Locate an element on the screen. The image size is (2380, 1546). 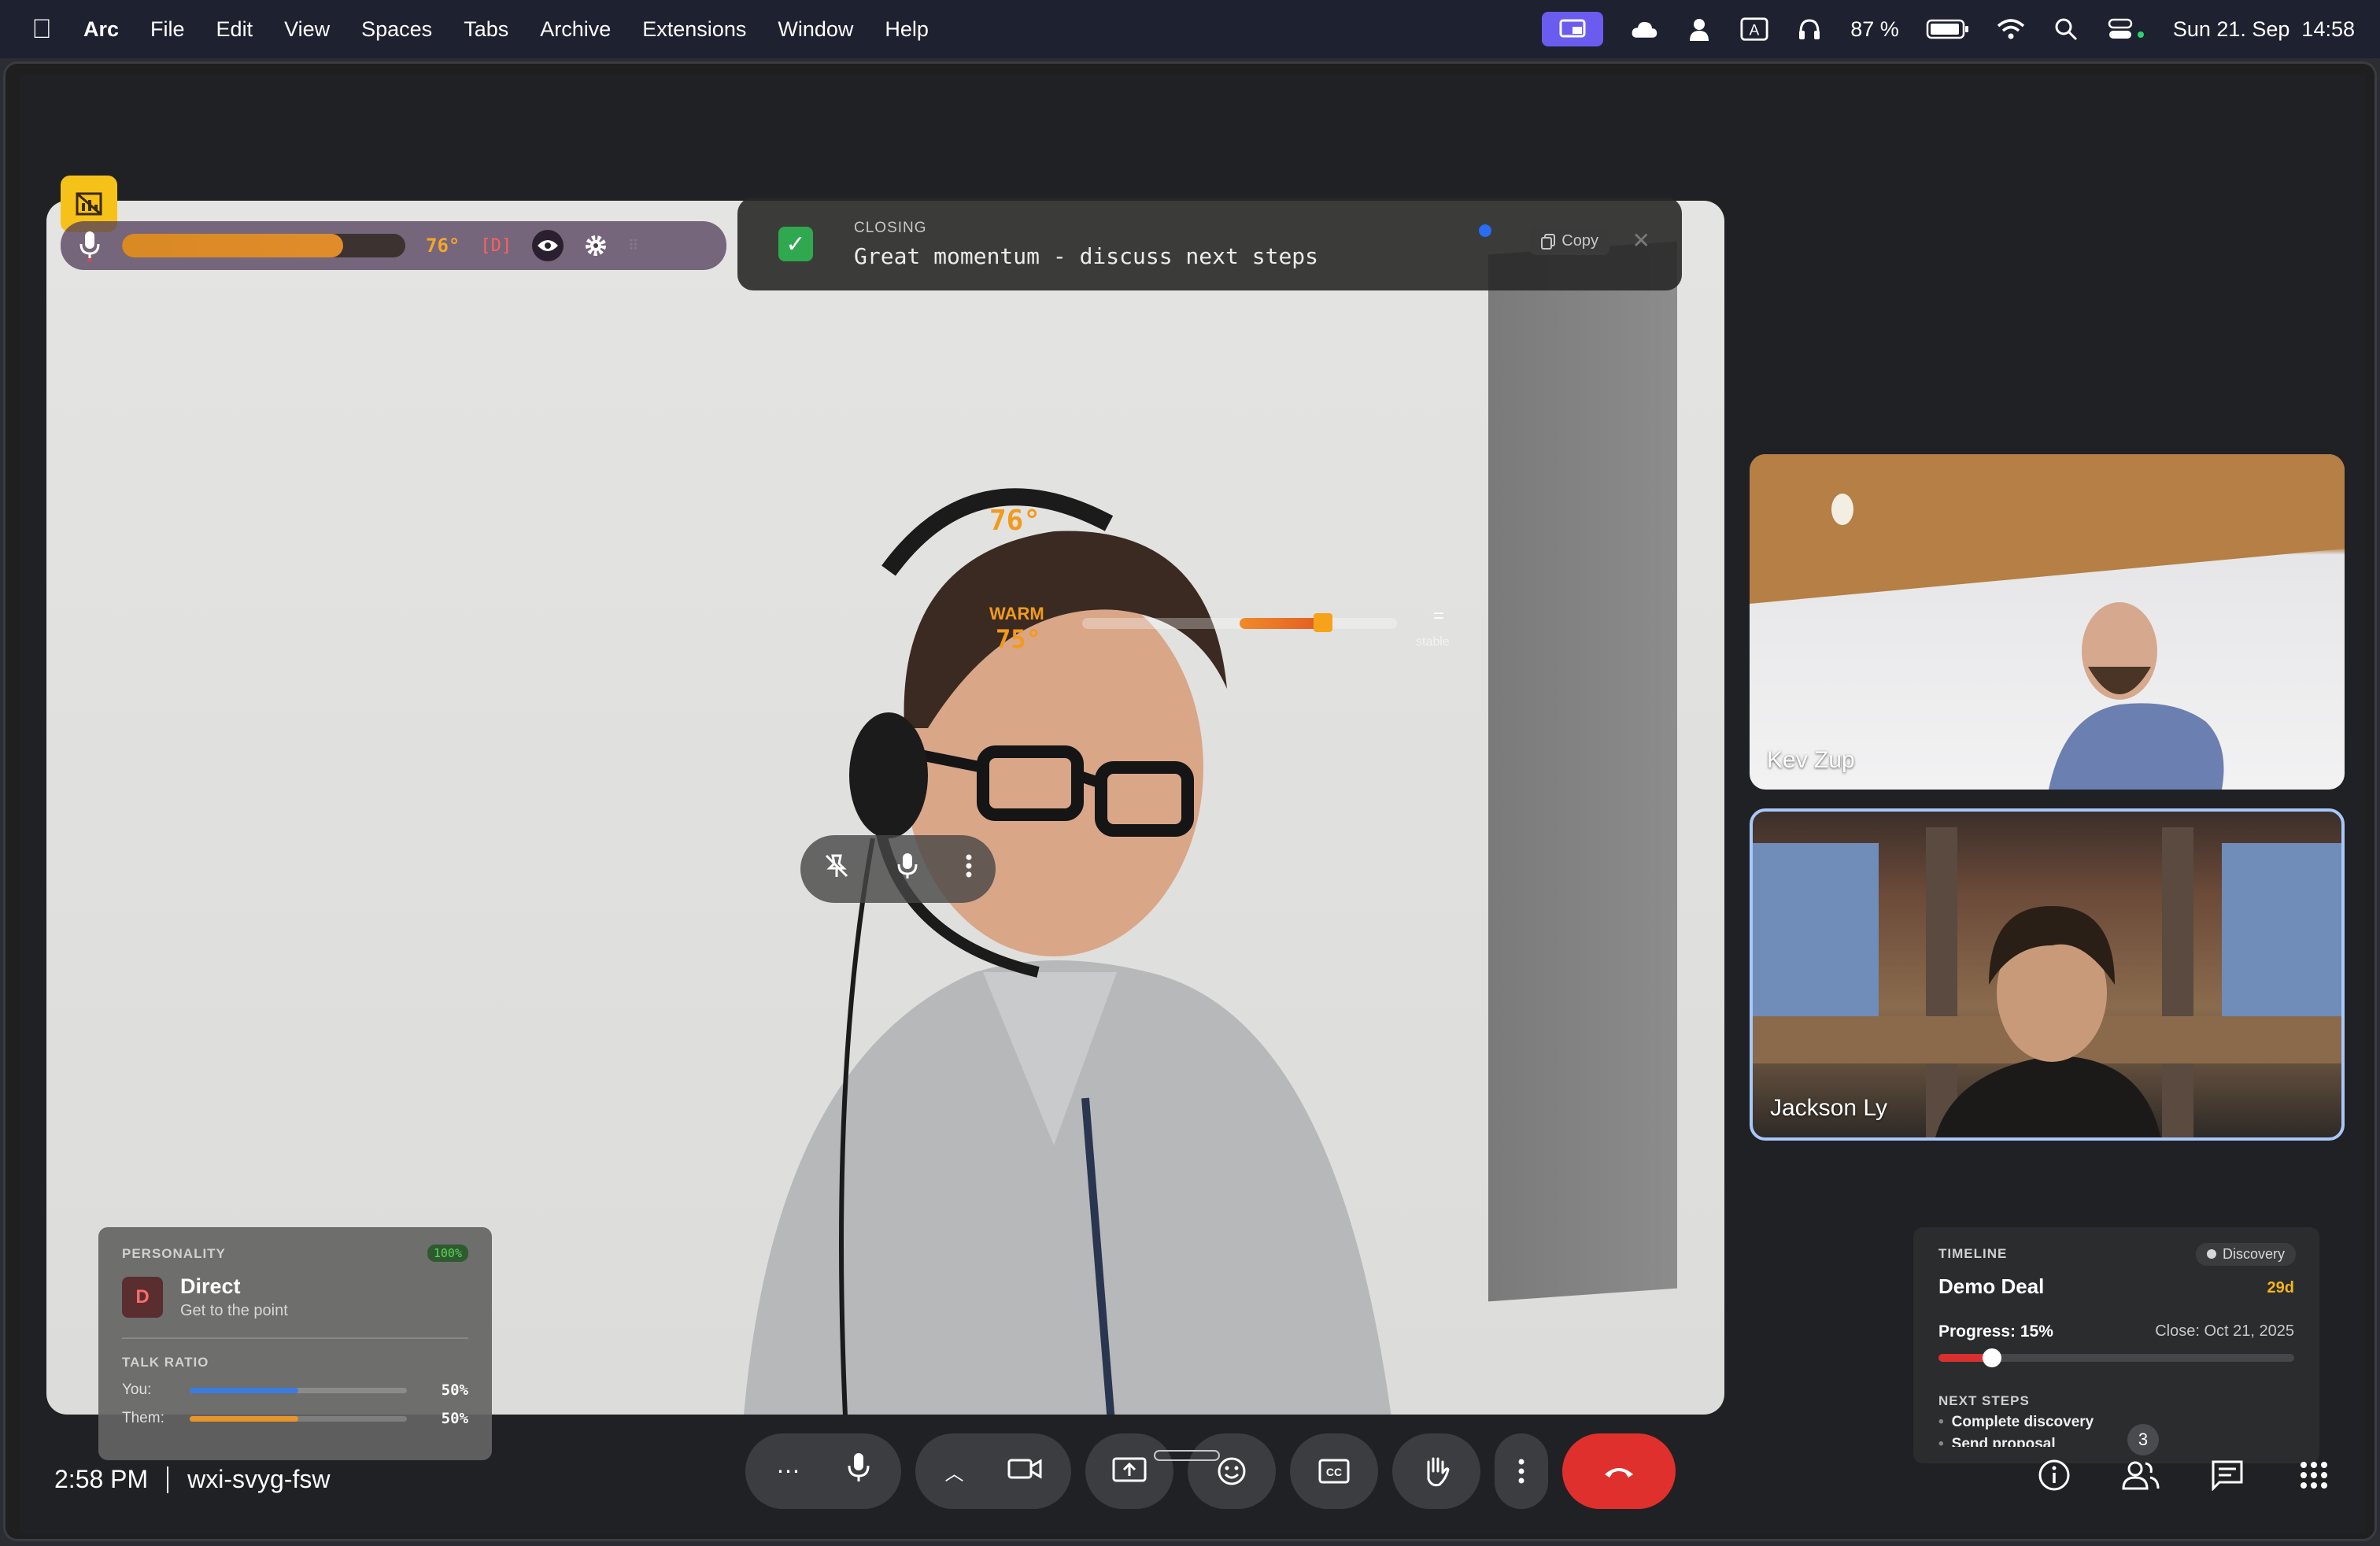
camera-button is located at coordinates (1024, 1472).